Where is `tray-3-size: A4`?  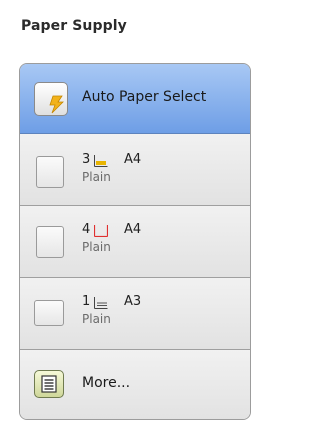
tray-3-size: A4 is located at coordinates (133, 159).